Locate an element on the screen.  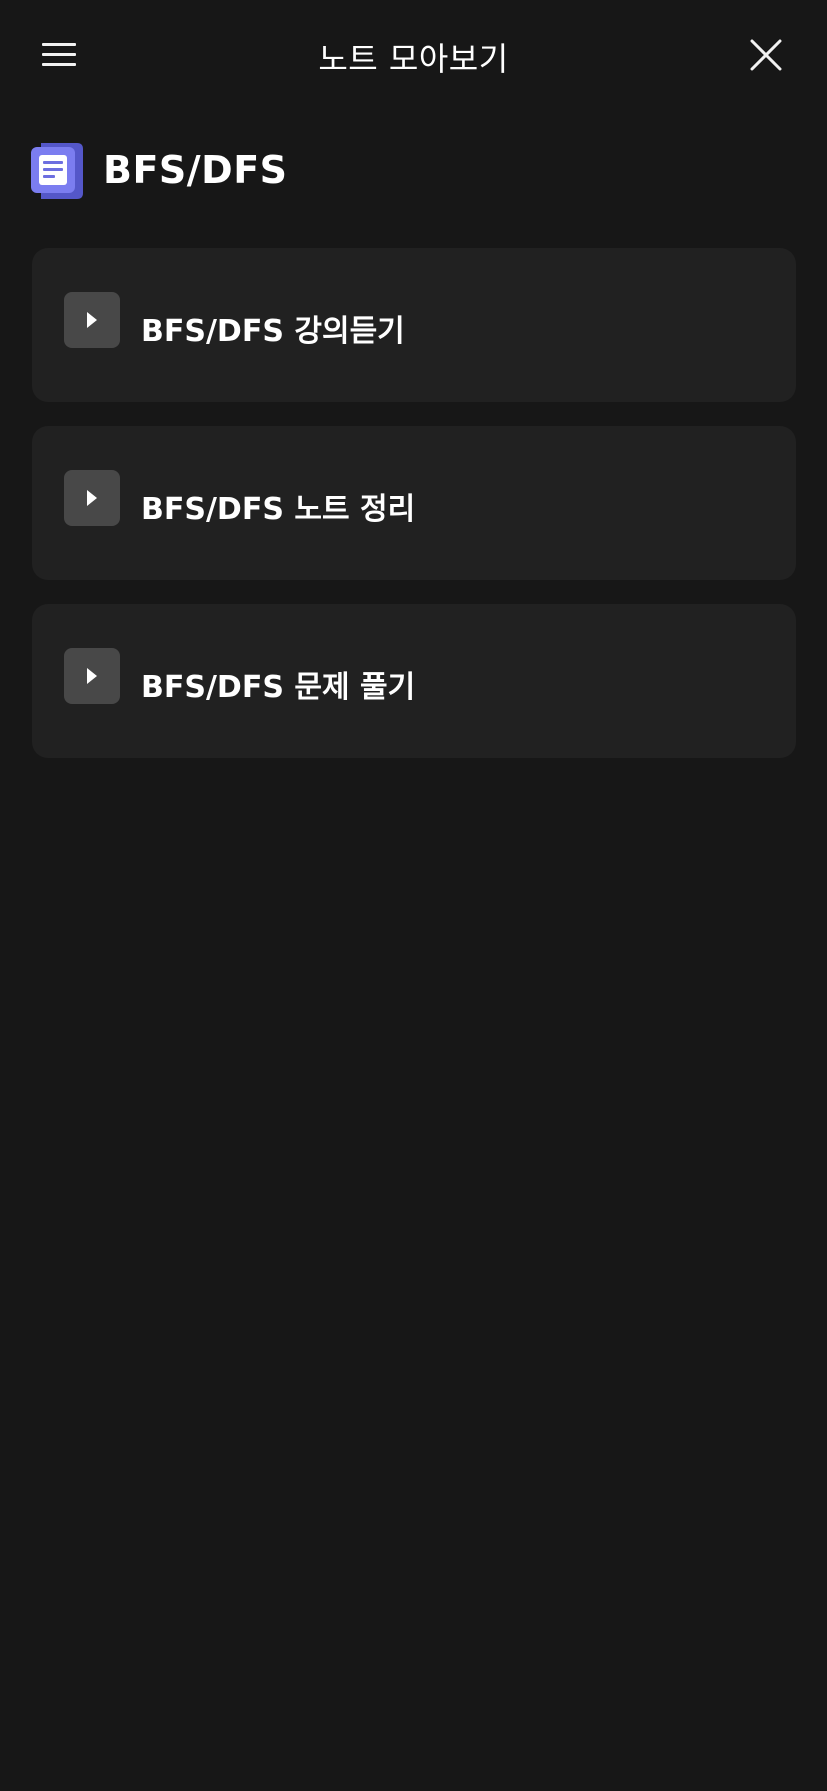
list-item-notes: BFS/DFS 노트 정리 is located at coordinates (414, 503).